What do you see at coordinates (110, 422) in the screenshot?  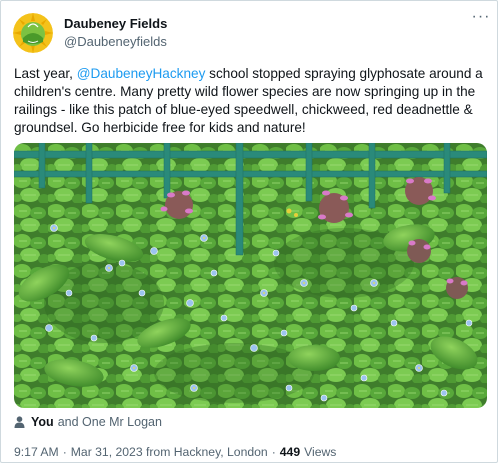 I see `liked-by-others: and One Mr Logan` at bounding box center [110, 422].